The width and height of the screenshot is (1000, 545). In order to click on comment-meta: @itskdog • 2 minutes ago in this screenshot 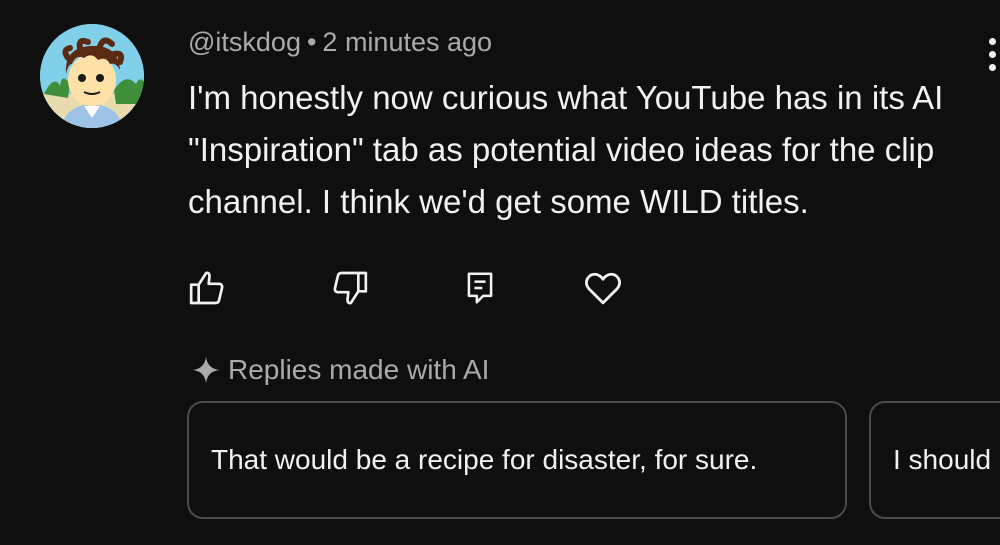, I will do `click(340, 42)`.